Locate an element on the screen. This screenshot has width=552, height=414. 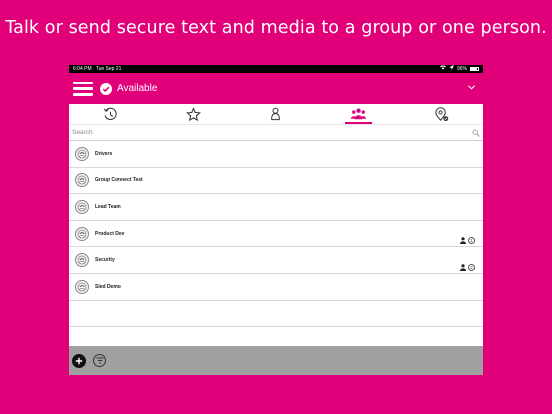
search-input is located at coordinates (272, 132).